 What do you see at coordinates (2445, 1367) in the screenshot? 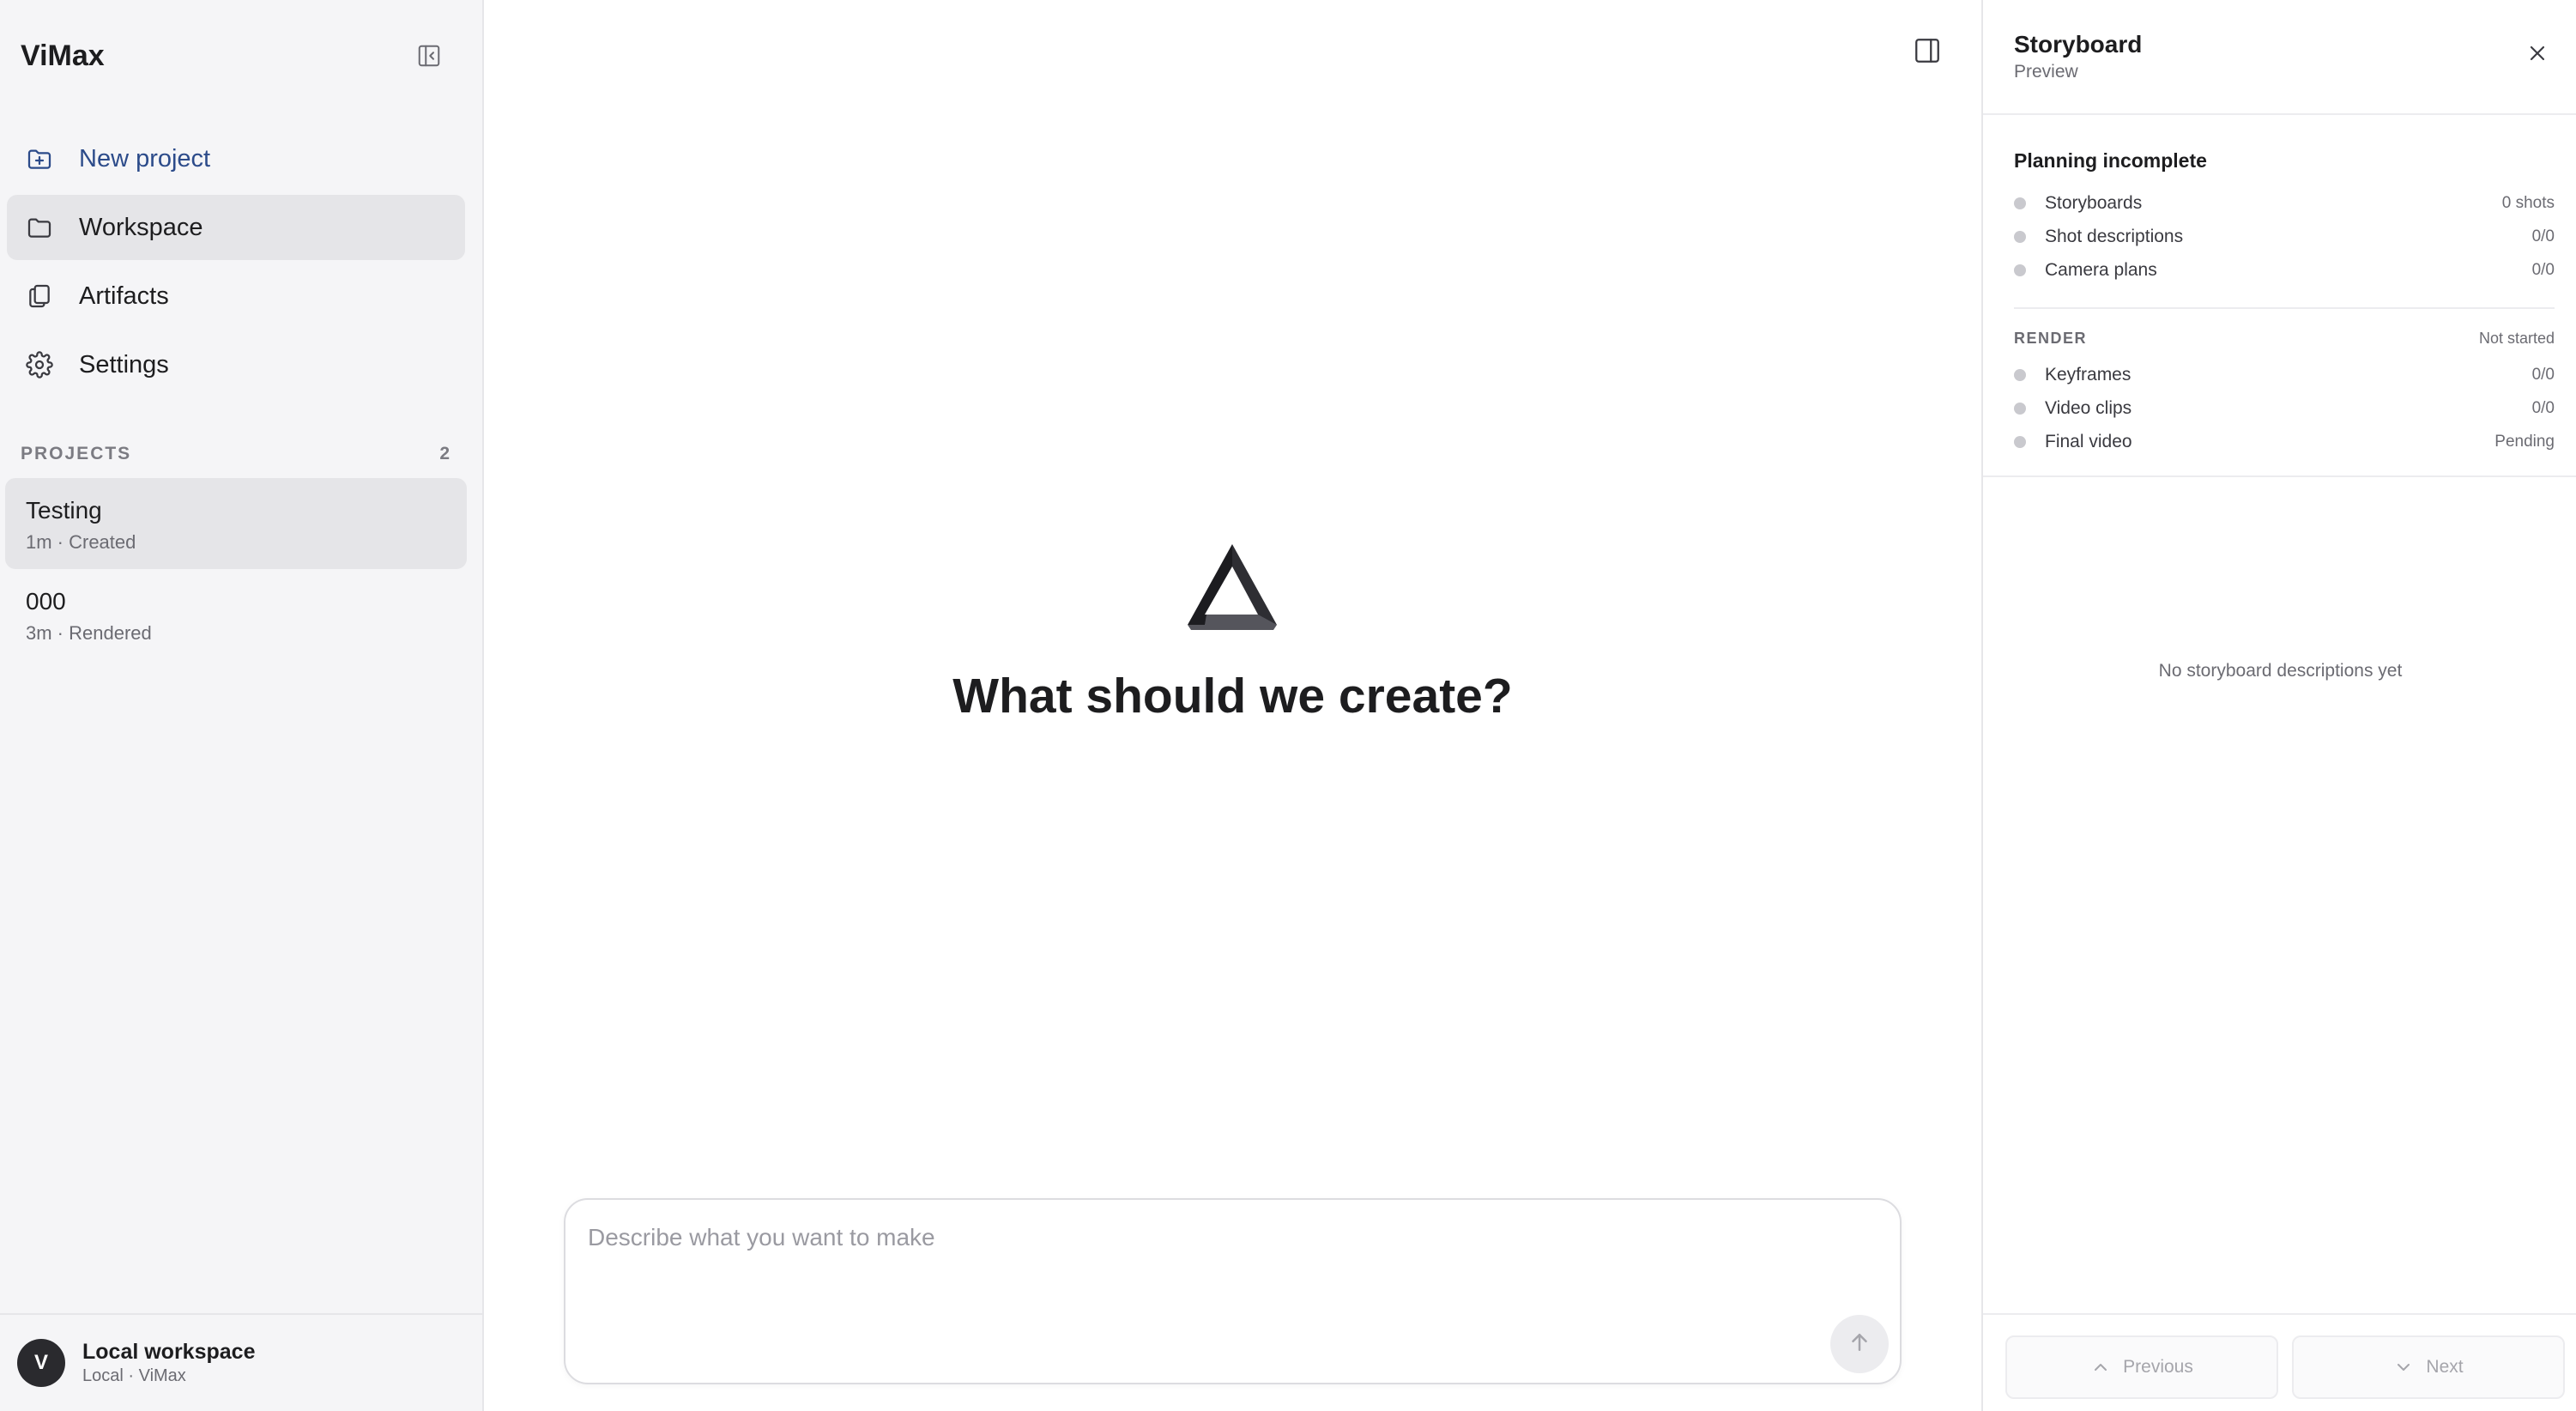
I see `next-label: Next` at bounding box center [2445, 1367].